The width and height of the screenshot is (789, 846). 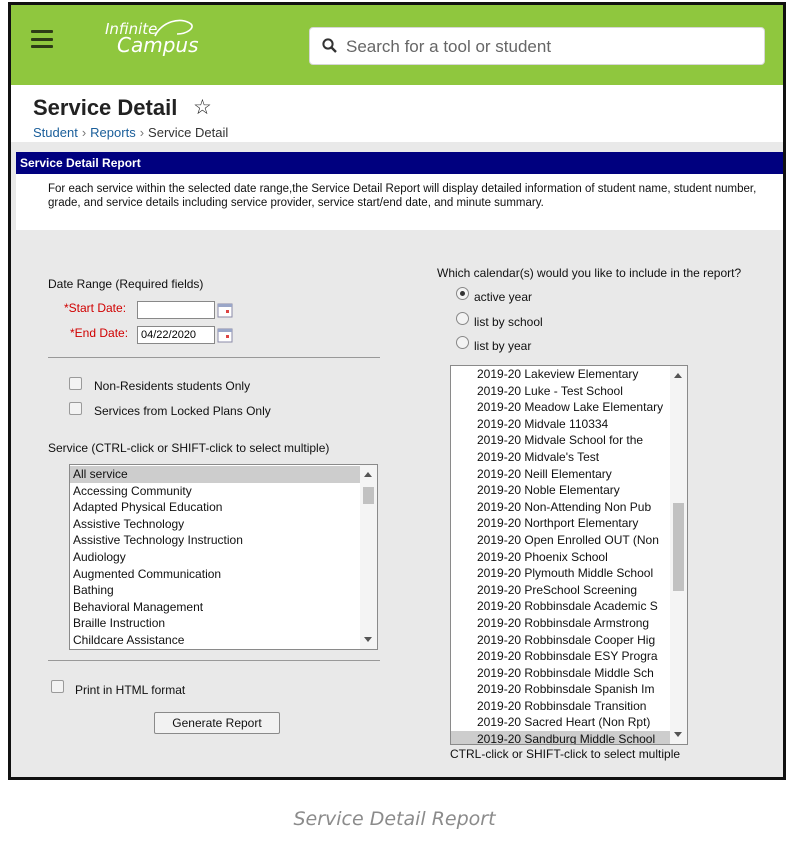 What do you see at coordinates (569, 474) in the screenshot?
I see `calendar-option: 2019-20 Neill Elementary` at bounding box center [569, 474].